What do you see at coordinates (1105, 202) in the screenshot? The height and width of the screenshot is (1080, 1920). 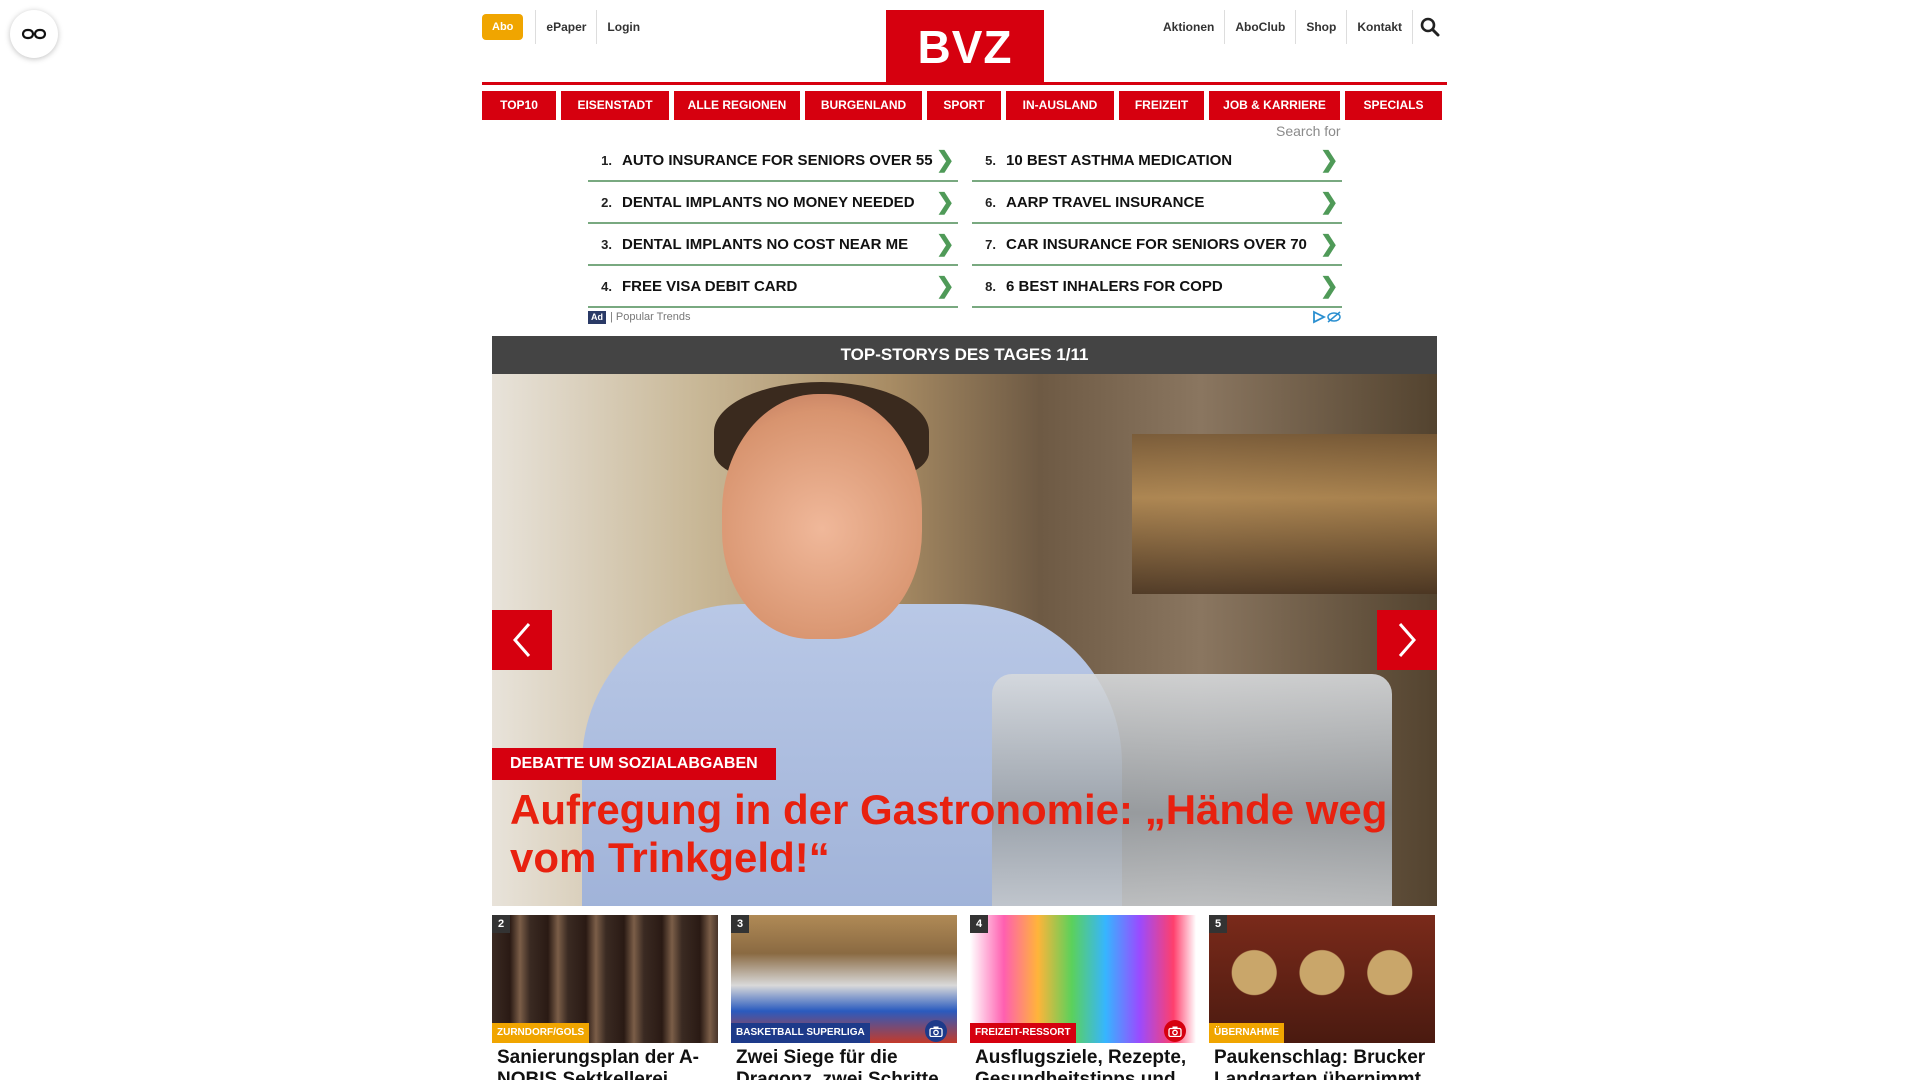 I see `ad-label: AARP TRAVEL INSURANCE` at bounding box center [1105, 202].